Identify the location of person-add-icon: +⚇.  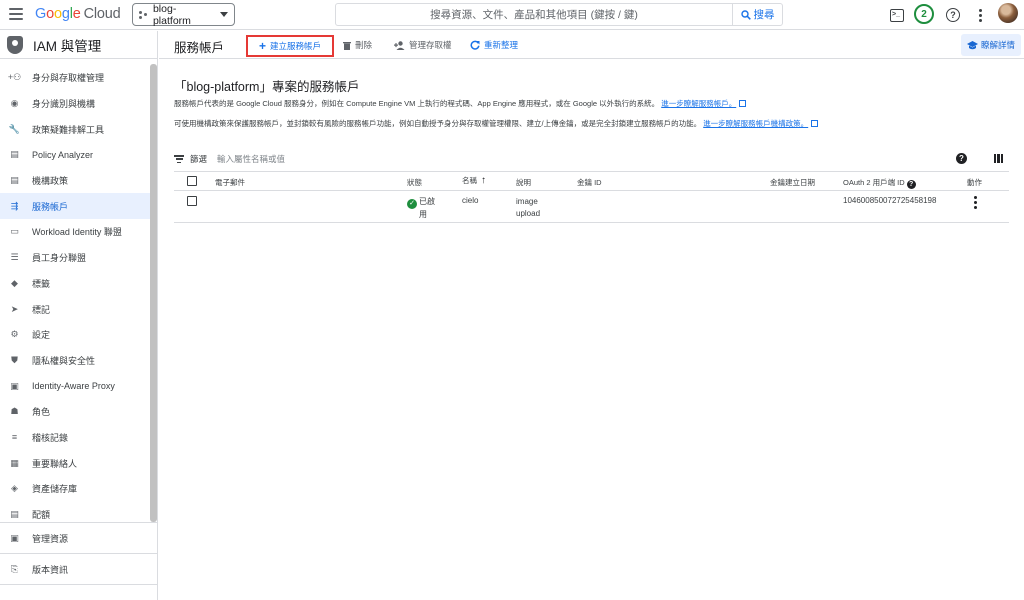
(14, 77).